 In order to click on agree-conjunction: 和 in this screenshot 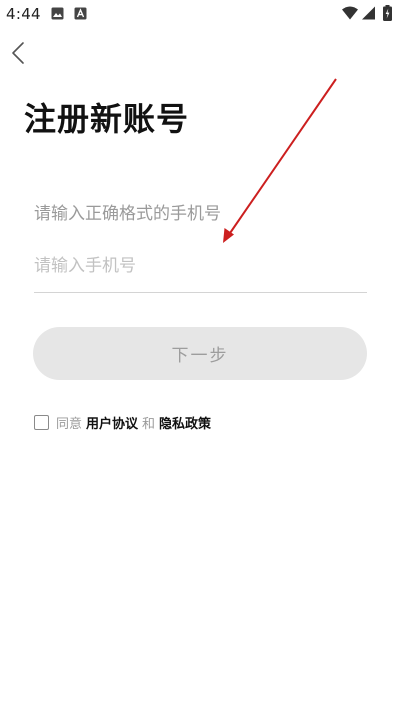, I will do `click(149, 424)`.